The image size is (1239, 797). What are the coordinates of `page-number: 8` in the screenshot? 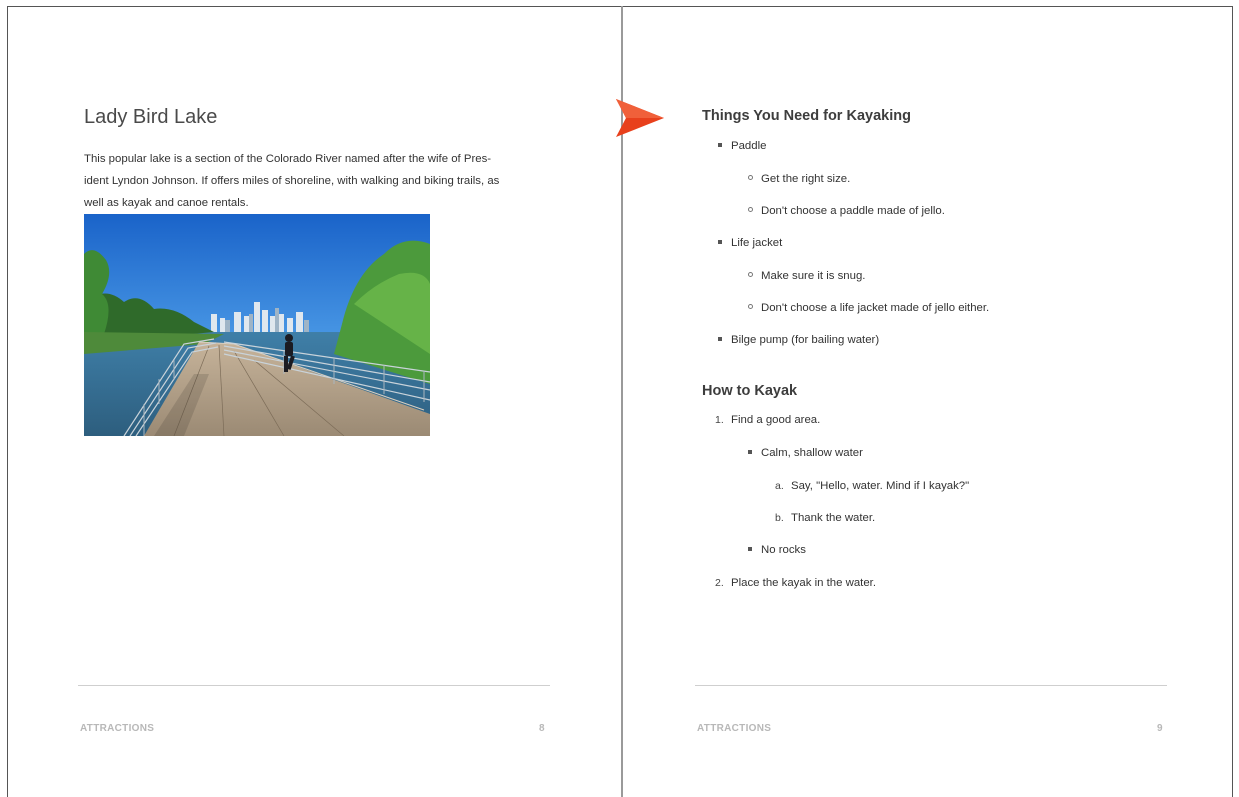 It's located at (542, 728).